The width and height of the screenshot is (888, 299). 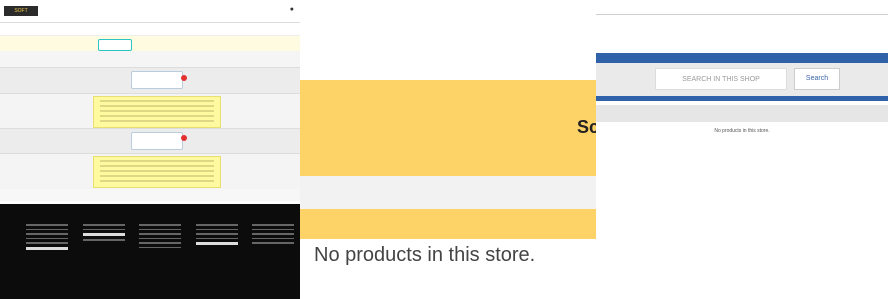 What do you see at coordinates (150, 11) in the screenshot?
I see `top-bar: SOFT ●` at bounding box center [150, 11].